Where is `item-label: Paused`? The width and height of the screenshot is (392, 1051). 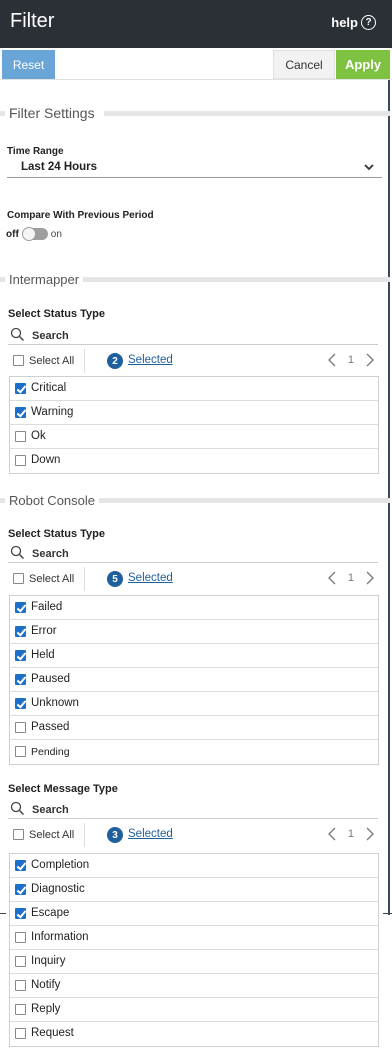
item-label: Paused is located at coordinates (51, 679).